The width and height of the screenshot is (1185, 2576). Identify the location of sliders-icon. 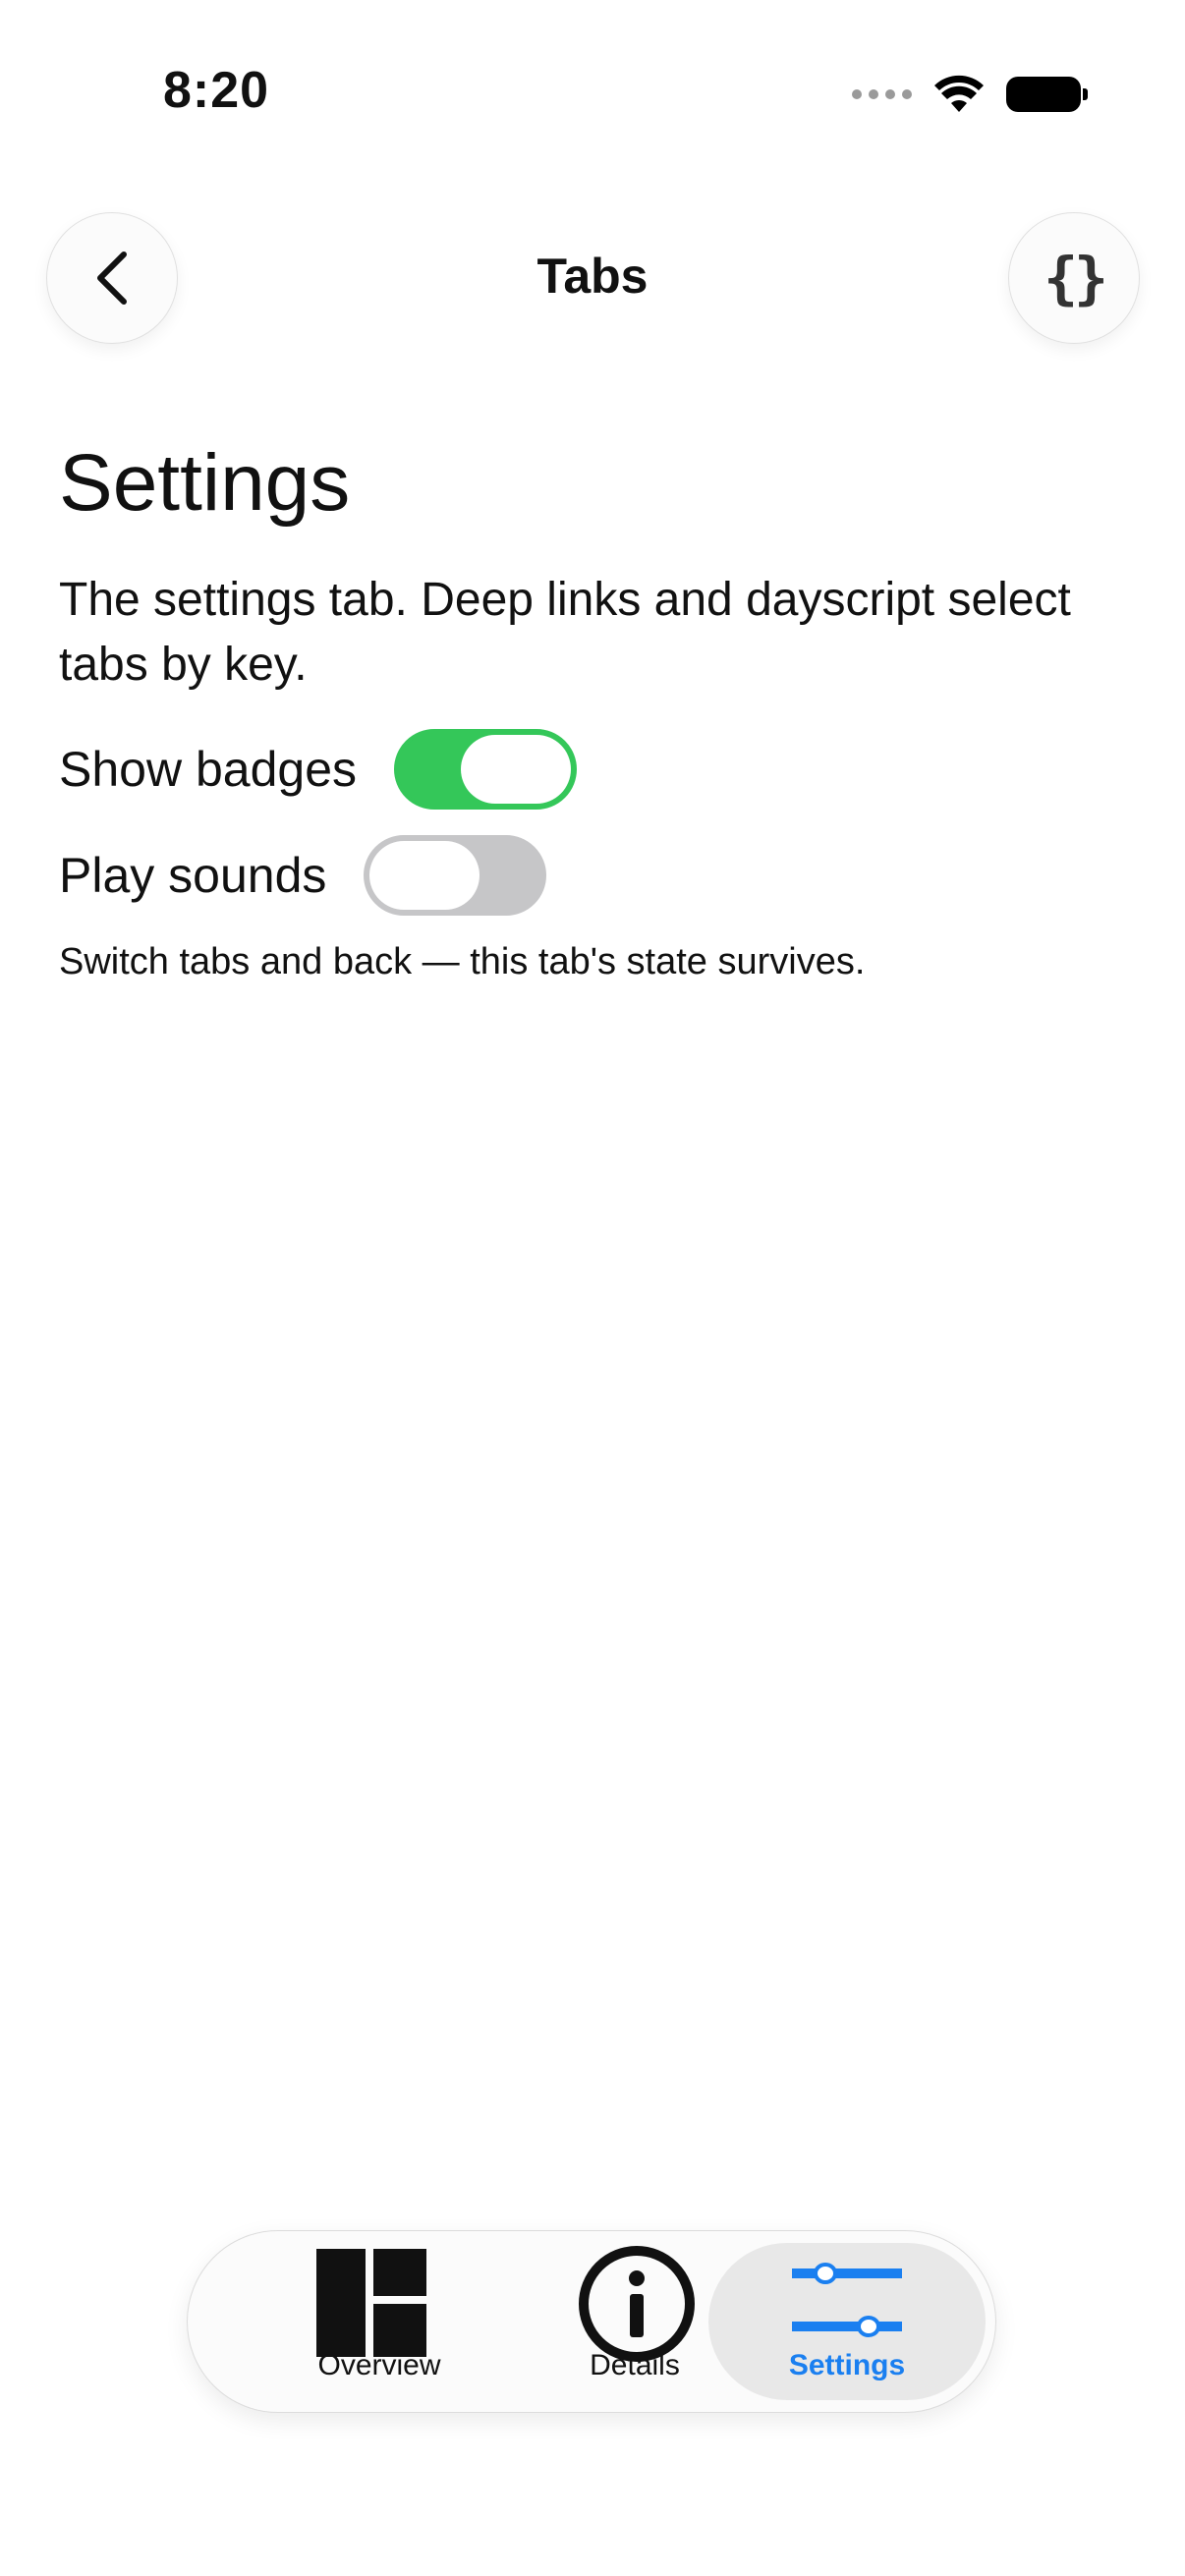
(847, 2300).